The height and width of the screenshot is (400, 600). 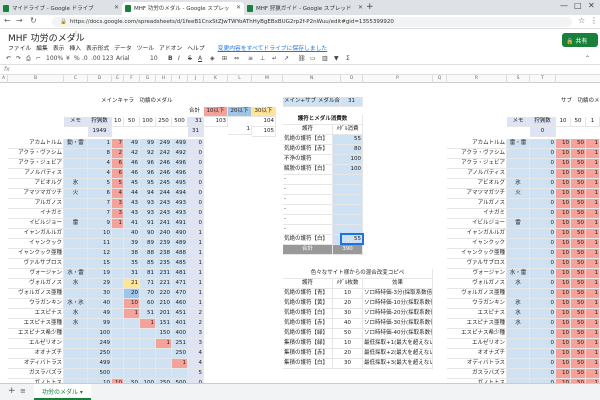 What do you see at coordinates (85, 58) in the screenshot?
I see `decimal-decrease-button: .0` at bounding box center [85, 58].